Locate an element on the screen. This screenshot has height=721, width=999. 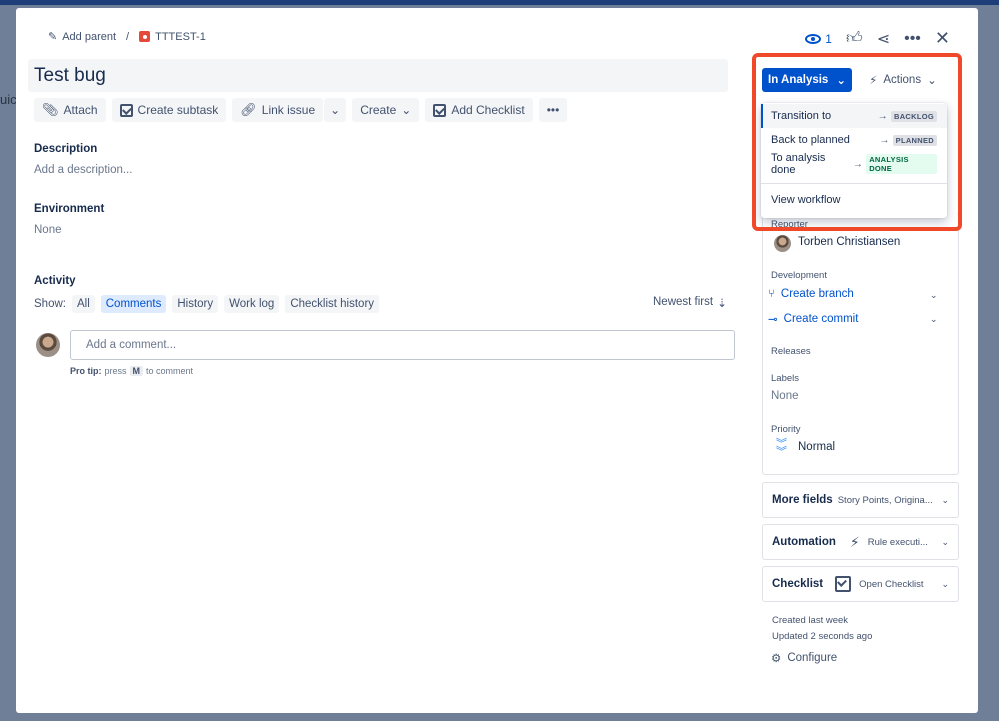
annotation-highlight is located at coordinates (857, 142).